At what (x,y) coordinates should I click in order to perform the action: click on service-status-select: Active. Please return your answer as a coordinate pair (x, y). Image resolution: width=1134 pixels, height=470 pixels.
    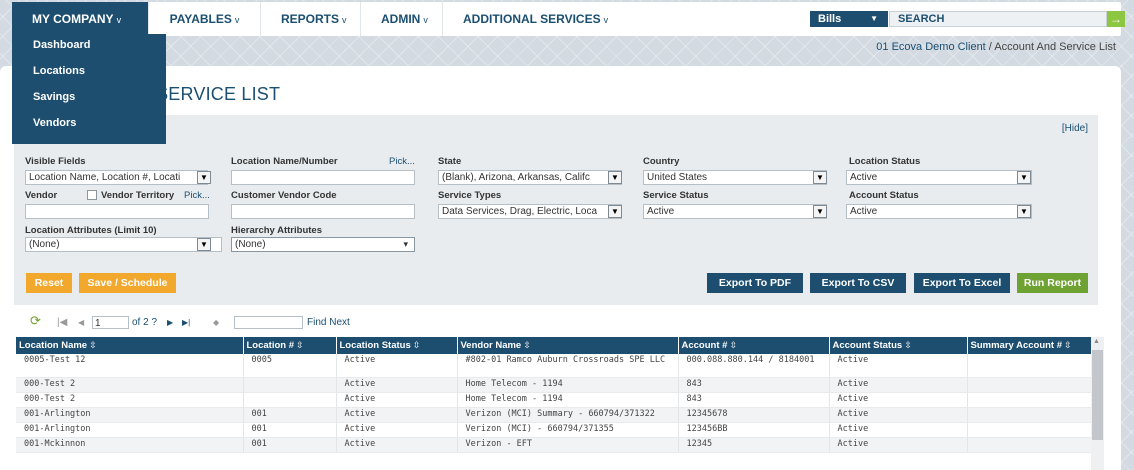
    Looking at the image, I should click on (735, 211).